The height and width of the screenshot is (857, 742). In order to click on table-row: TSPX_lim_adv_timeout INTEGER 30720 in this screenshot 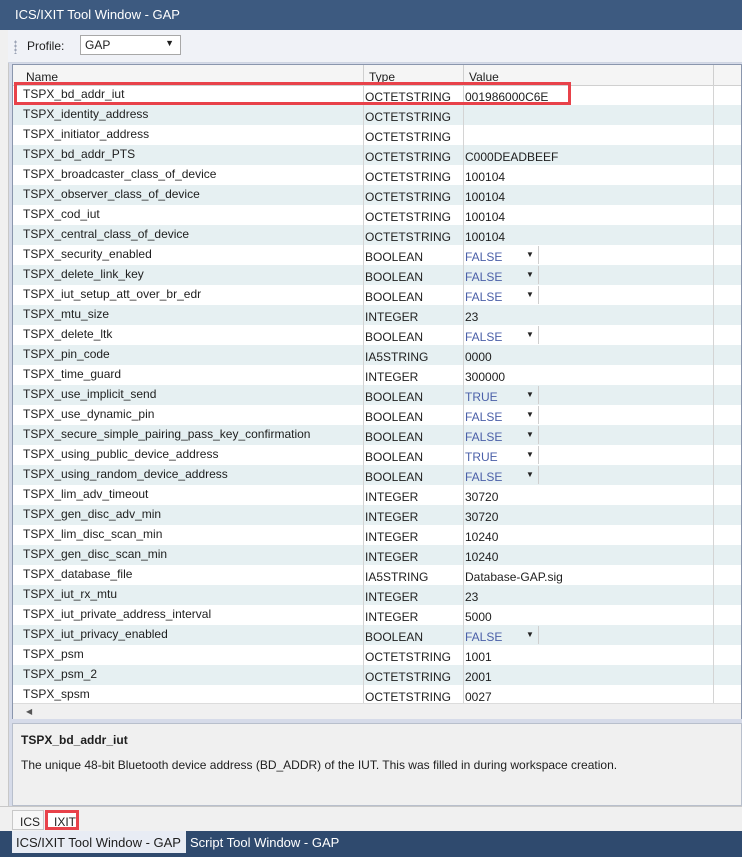, I will do `click(377, 495)`.